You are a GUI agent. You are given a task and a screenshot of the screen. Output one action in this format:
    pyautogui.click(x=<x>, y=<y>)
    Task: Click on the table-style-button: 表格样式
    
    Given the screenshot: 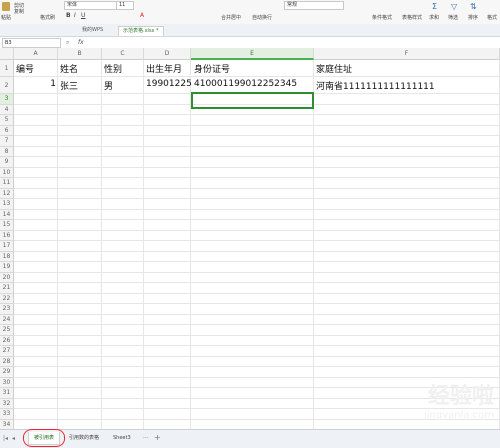 What is the action you would take?
    pyautogui.click(x=412, y=17)
    